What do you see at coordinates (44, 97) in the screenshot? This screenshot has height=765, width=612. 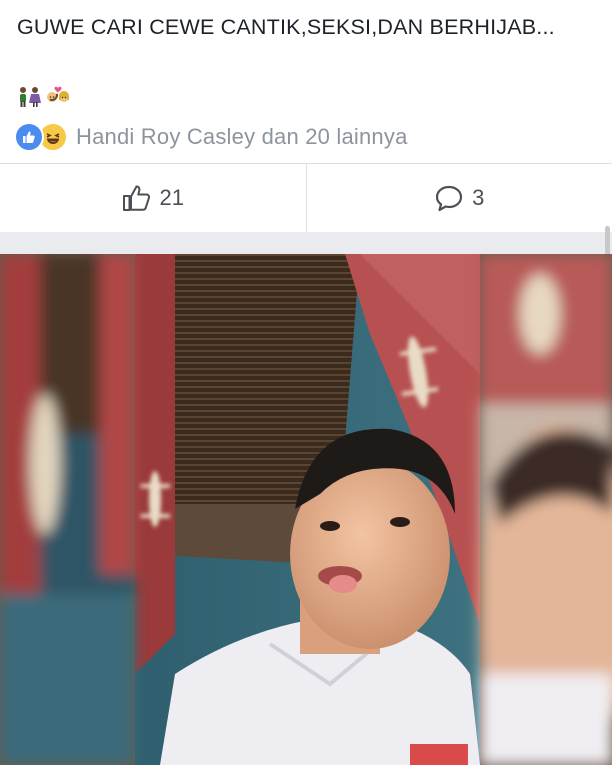 I see `caption-emojis` at bounding box center [44, 97].